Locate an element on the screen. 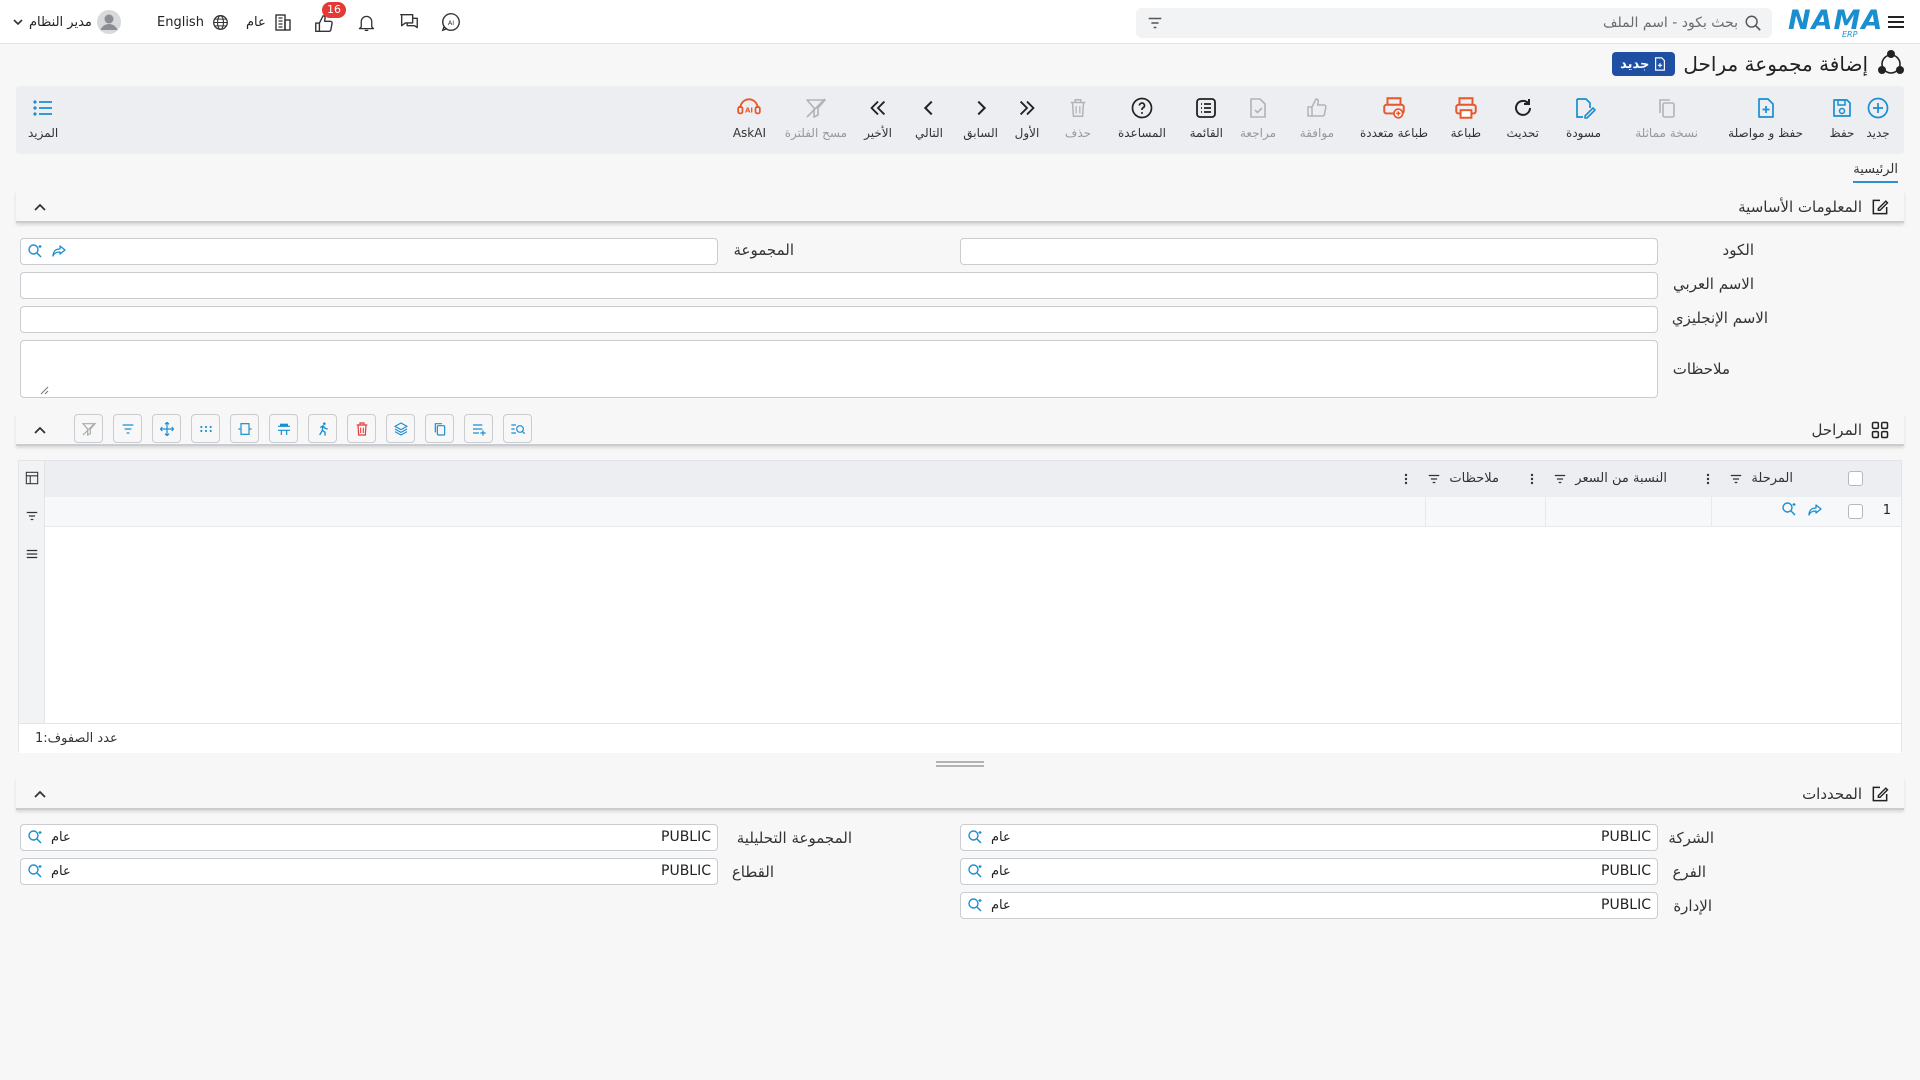  new-button: جديد is located at coordinates (1878, 122).